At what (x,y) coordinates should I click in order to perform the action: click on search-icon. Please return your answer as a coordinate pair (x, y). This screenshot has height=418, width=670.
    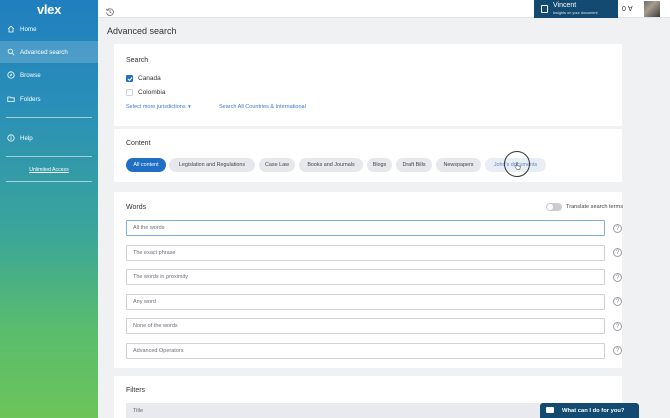
    Looking at the image, I should click on (11, 52).